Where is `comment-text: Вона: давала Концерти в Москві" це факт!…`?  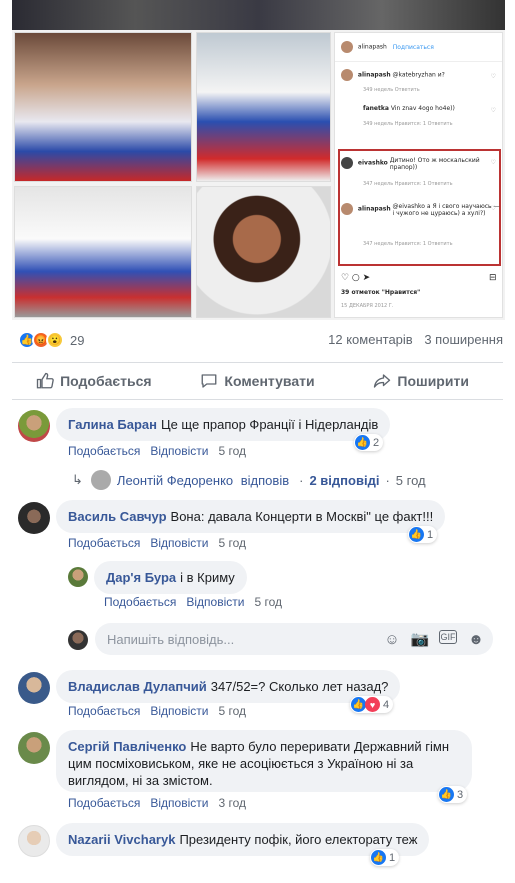 comment-text: Вона: давала Концерти в Москві" це факт!… is located at coordinates (302, 516).